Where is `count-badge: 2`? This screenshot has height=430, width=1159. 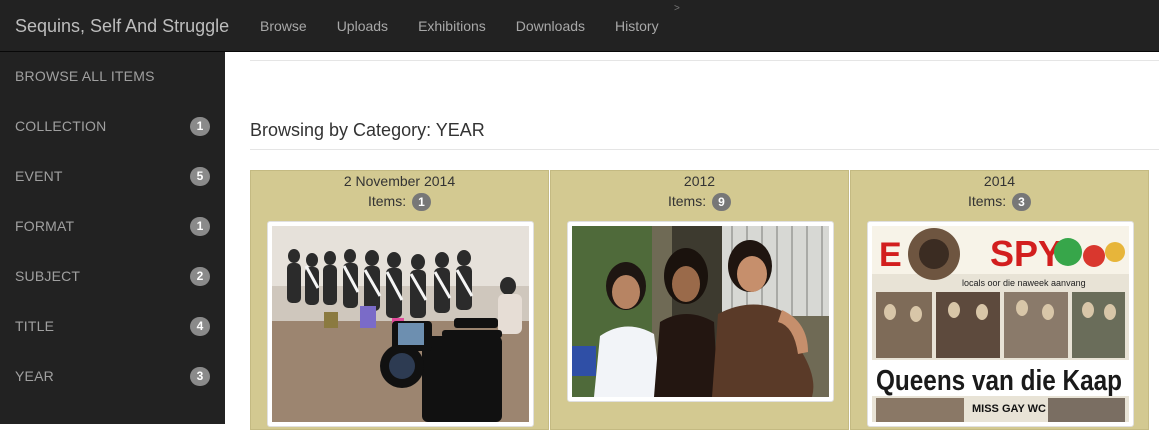 count-badge: 2 is located at coordinates (200, 276).